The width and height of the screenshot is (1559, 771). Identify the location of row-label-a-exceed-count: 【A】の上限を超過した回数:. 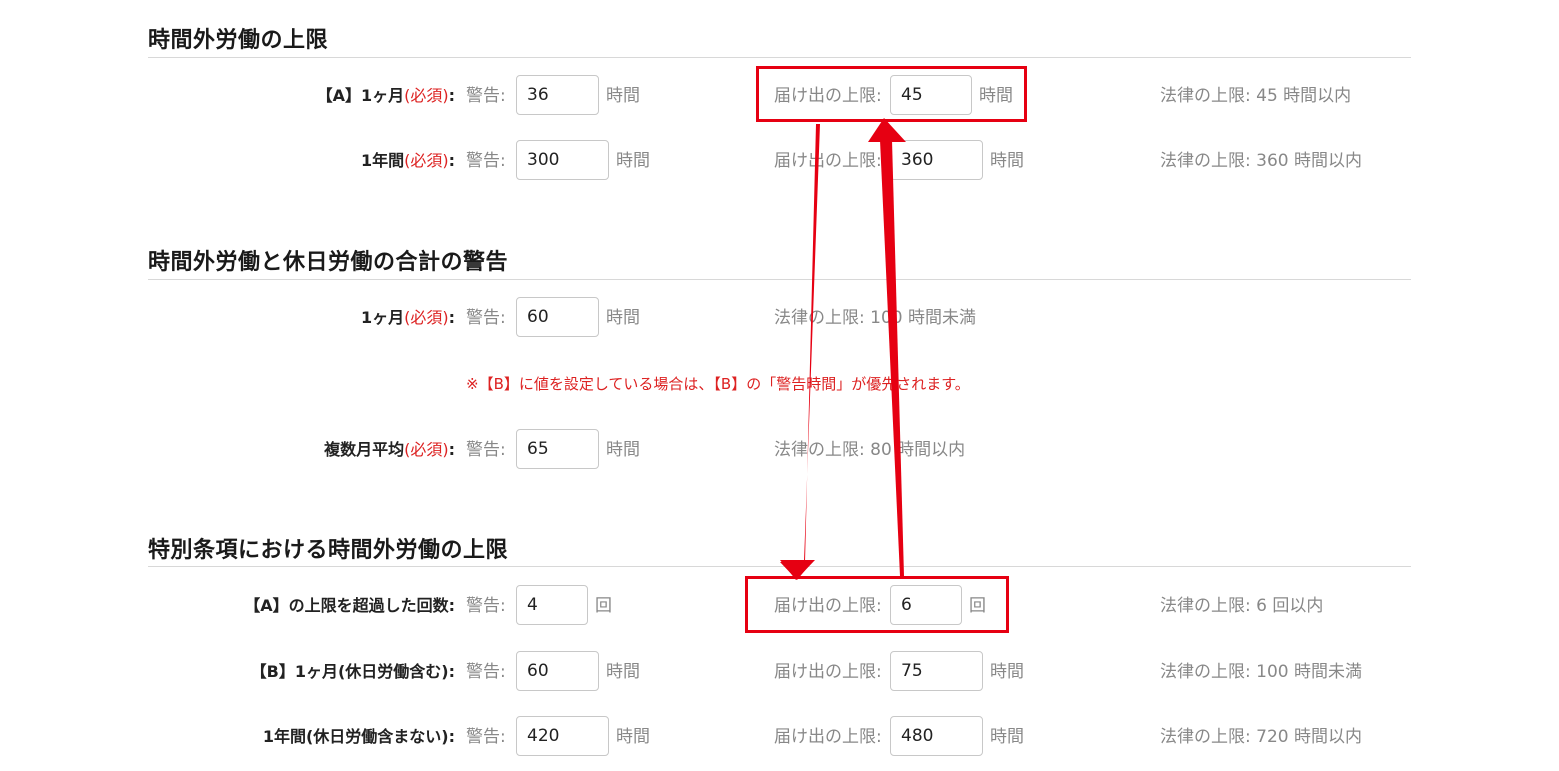
(349, 605).